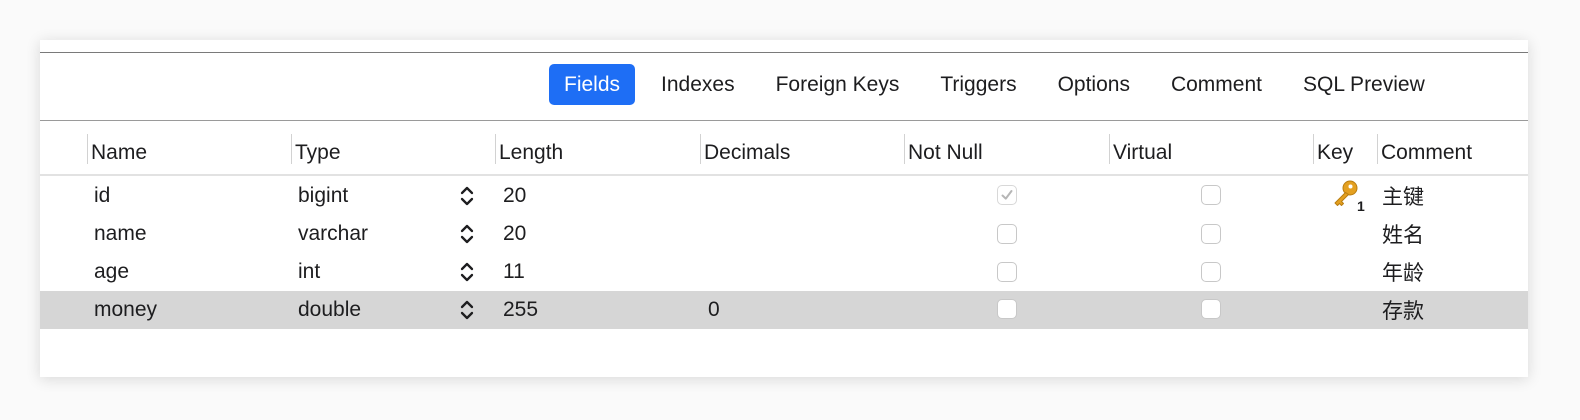 The image size is (1580, 420). I want to click on column-header-key-label: Key, so click(1335, 152).